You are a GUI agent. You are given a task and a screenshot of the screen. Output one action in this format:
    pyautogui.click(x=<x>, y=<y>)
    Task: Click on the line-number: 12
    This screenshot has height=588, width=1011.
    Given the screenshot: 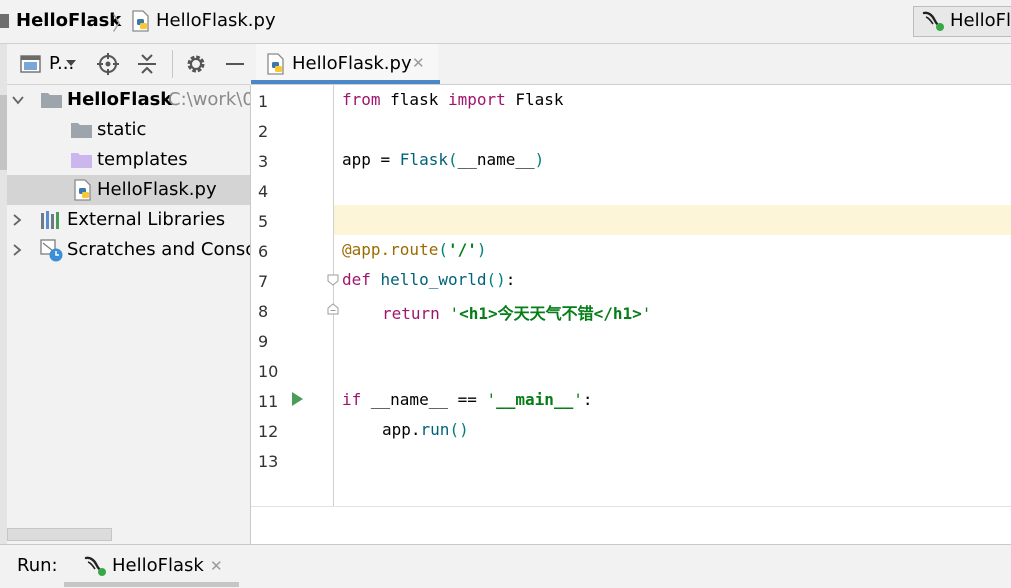 What is the action you would take?
    pyautogui.click(x=268, y=431)
    